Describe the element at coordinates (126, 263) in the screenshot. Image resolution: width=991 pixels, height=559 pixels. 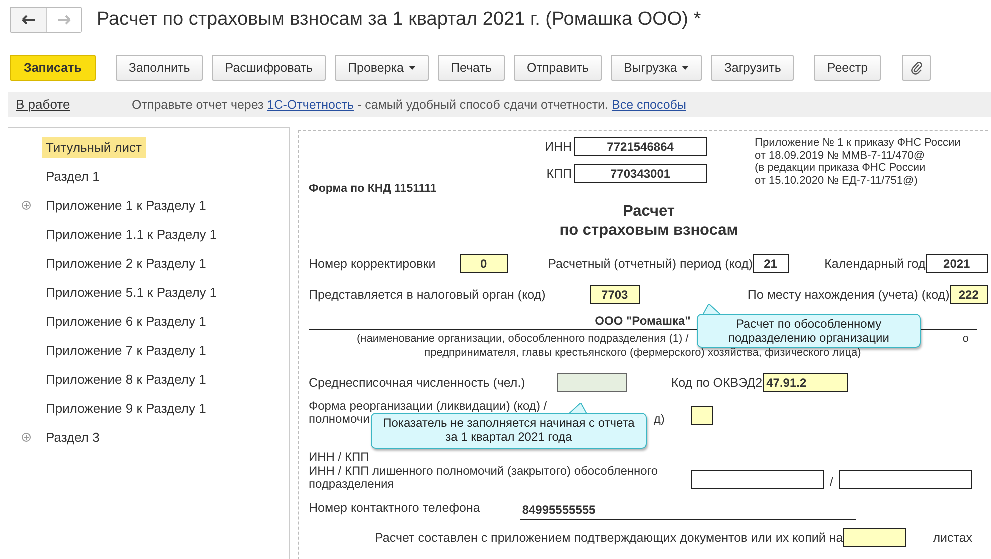
I see `section-item: Приложение 2 к Разделу 1` at that location.